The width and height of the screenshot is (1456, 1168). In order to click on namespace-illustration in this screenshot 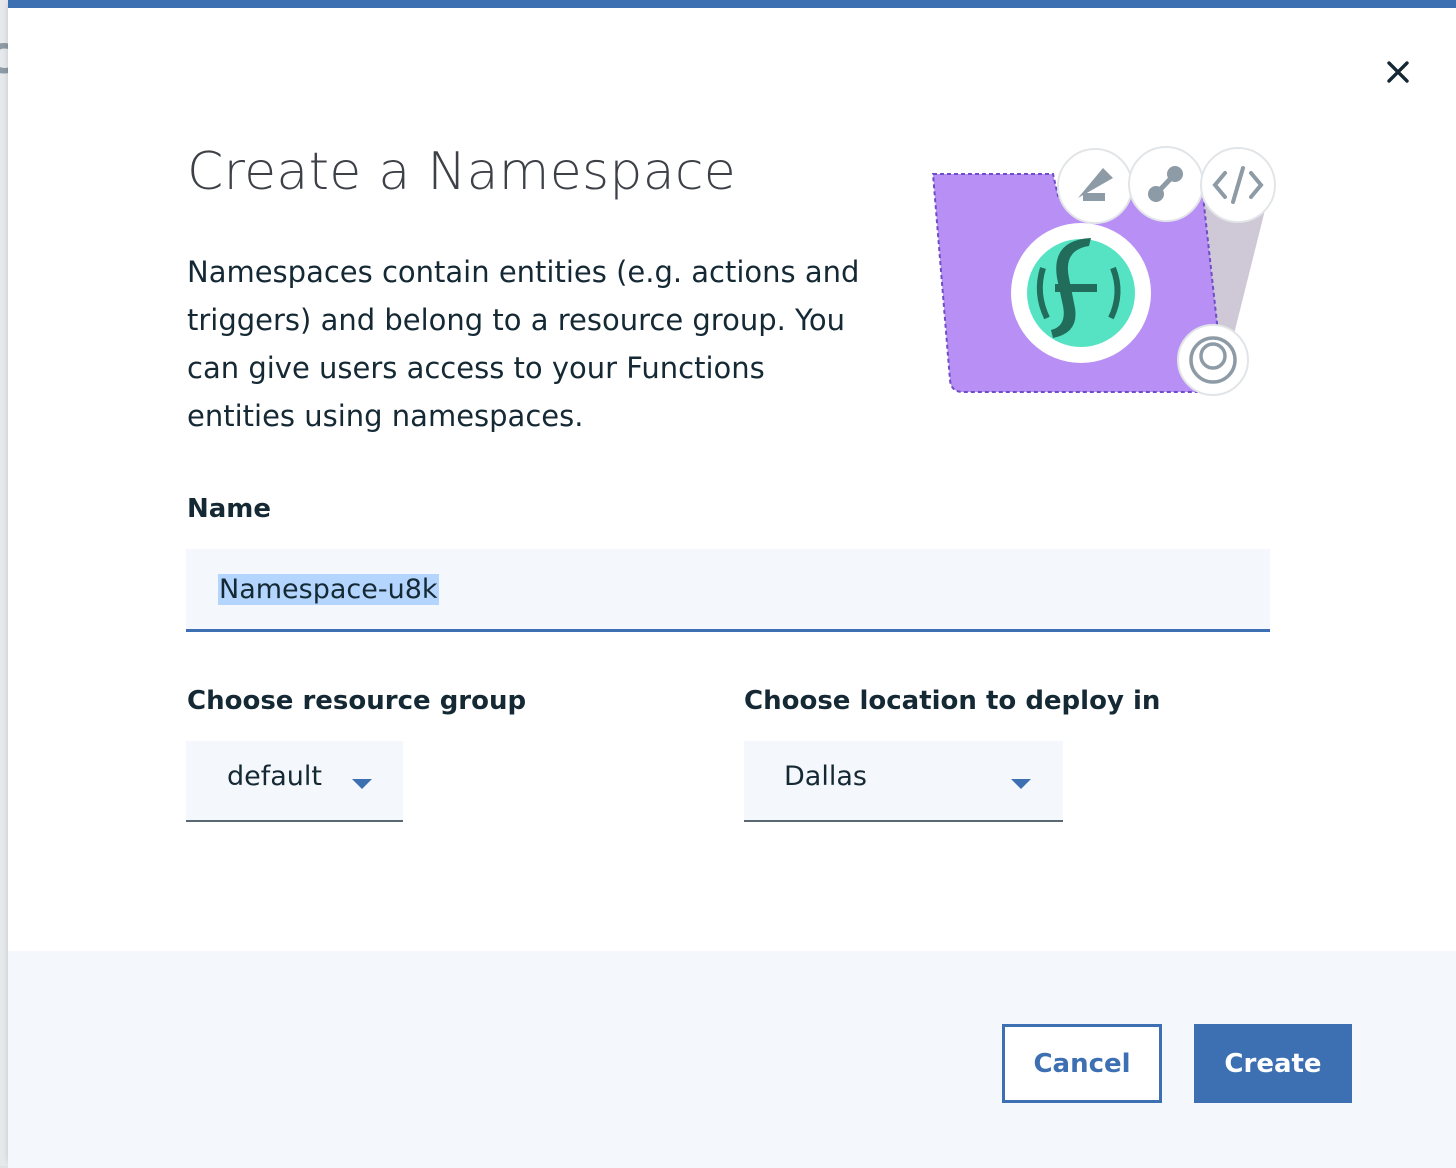, I will do `click(1103, 273)`.